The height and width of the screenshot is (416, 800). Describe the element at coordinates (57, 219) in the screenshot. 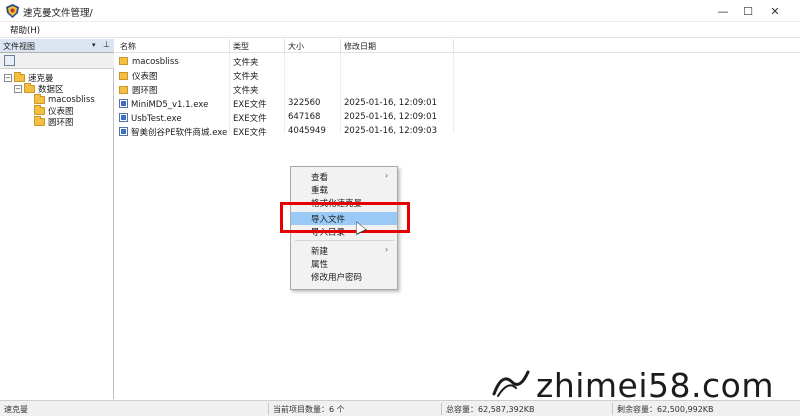

I see `file-view-panel: 文件视图 ▾ ⊥ − 速克曼 − 数据区 macosbliss 仪表图 圆环图` at that location.